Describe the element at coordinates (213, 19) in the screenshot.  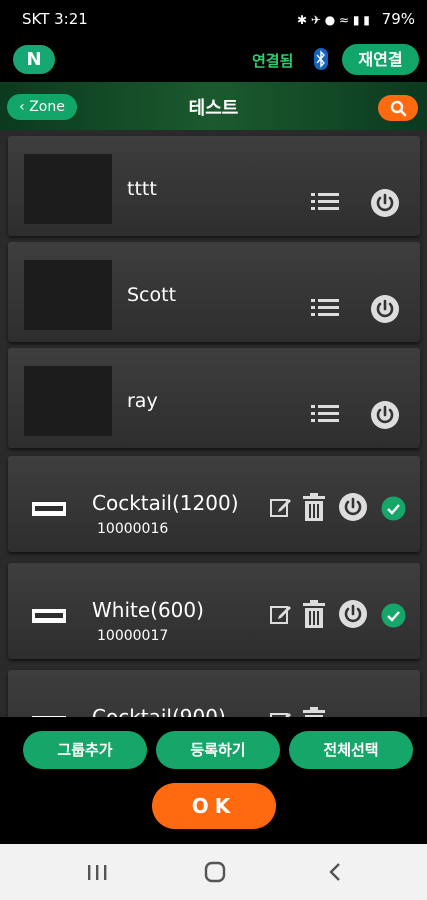
I see `status-bar: SKT 3:21 ✱ ✈ ● ≈ ▮ ▮ 79%` at that location.